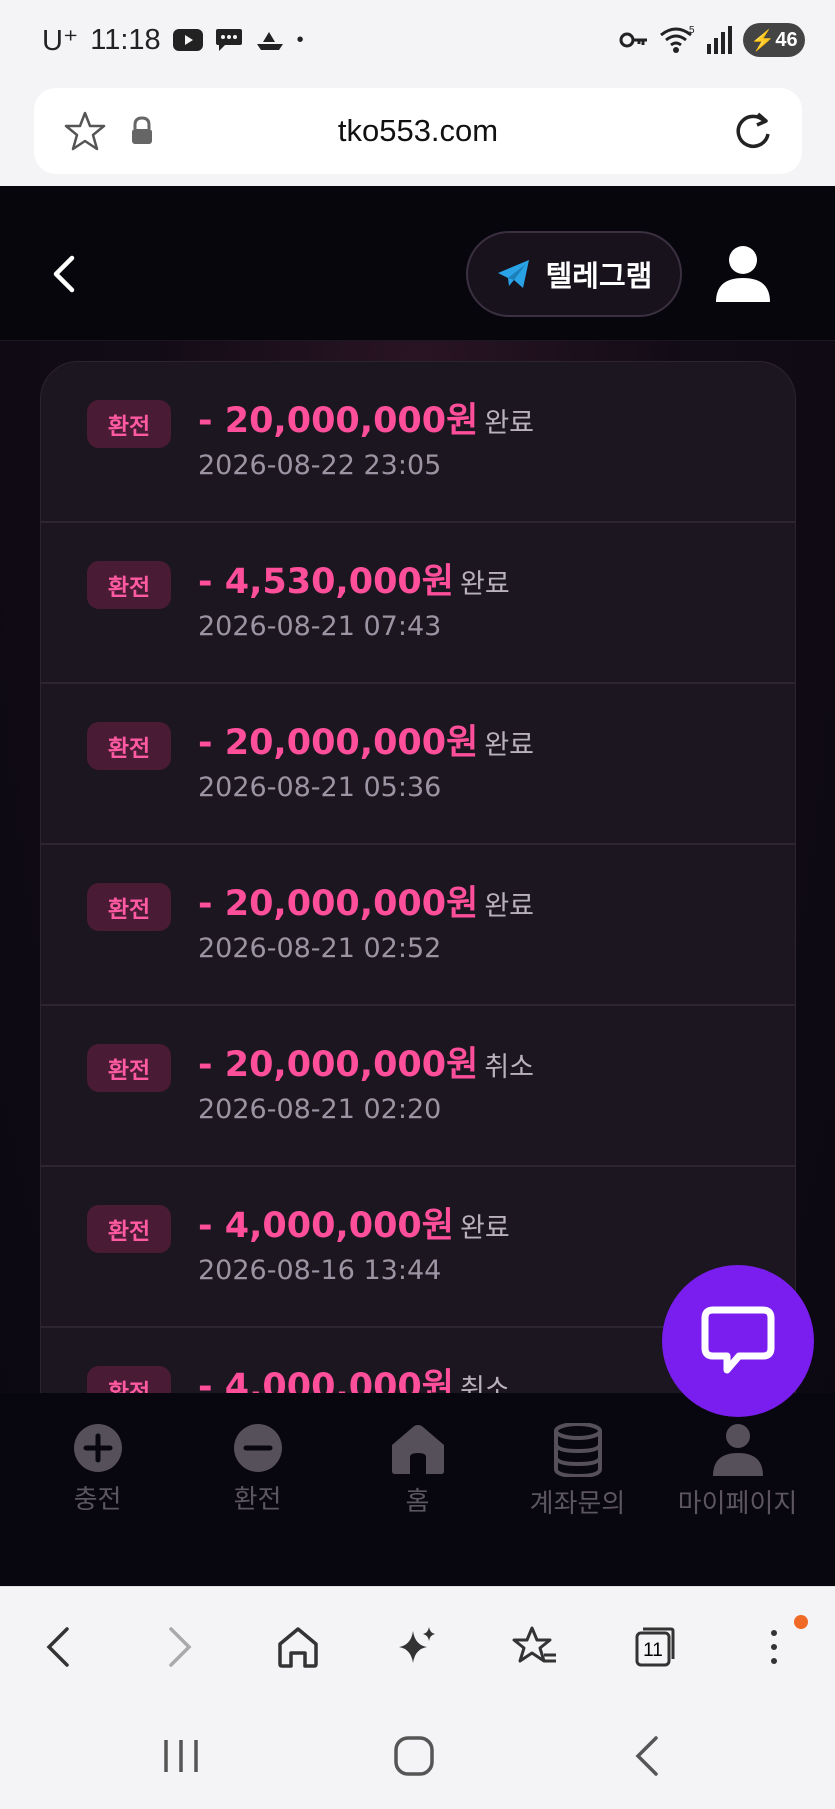 The width and height of the screenshot is (835, 1809). I want to click on bottom-nav: 충전 환전 홈 계좌문의 마이페이지, so click(417, 1489).